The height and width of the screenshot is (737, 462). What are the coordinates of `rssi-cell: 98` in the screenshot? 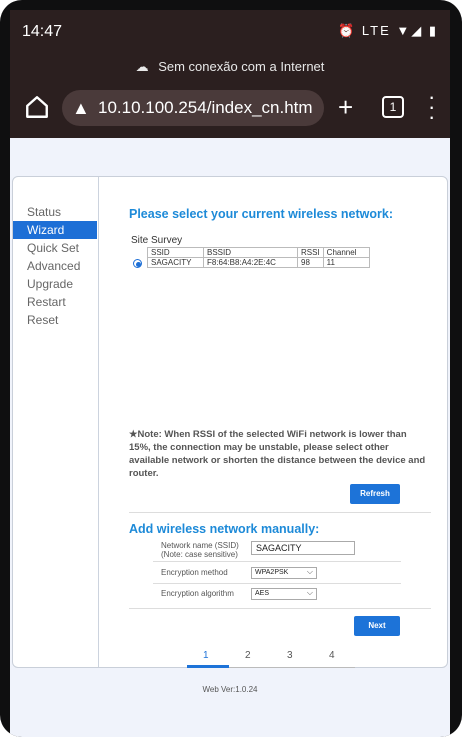 It's located at (310, 262).